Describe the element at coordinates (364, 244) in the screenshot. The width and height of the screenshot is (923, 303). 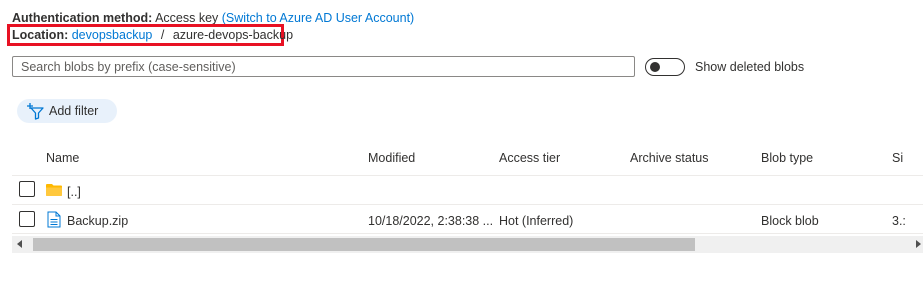
I see `scrollbar-thumb` at that location.